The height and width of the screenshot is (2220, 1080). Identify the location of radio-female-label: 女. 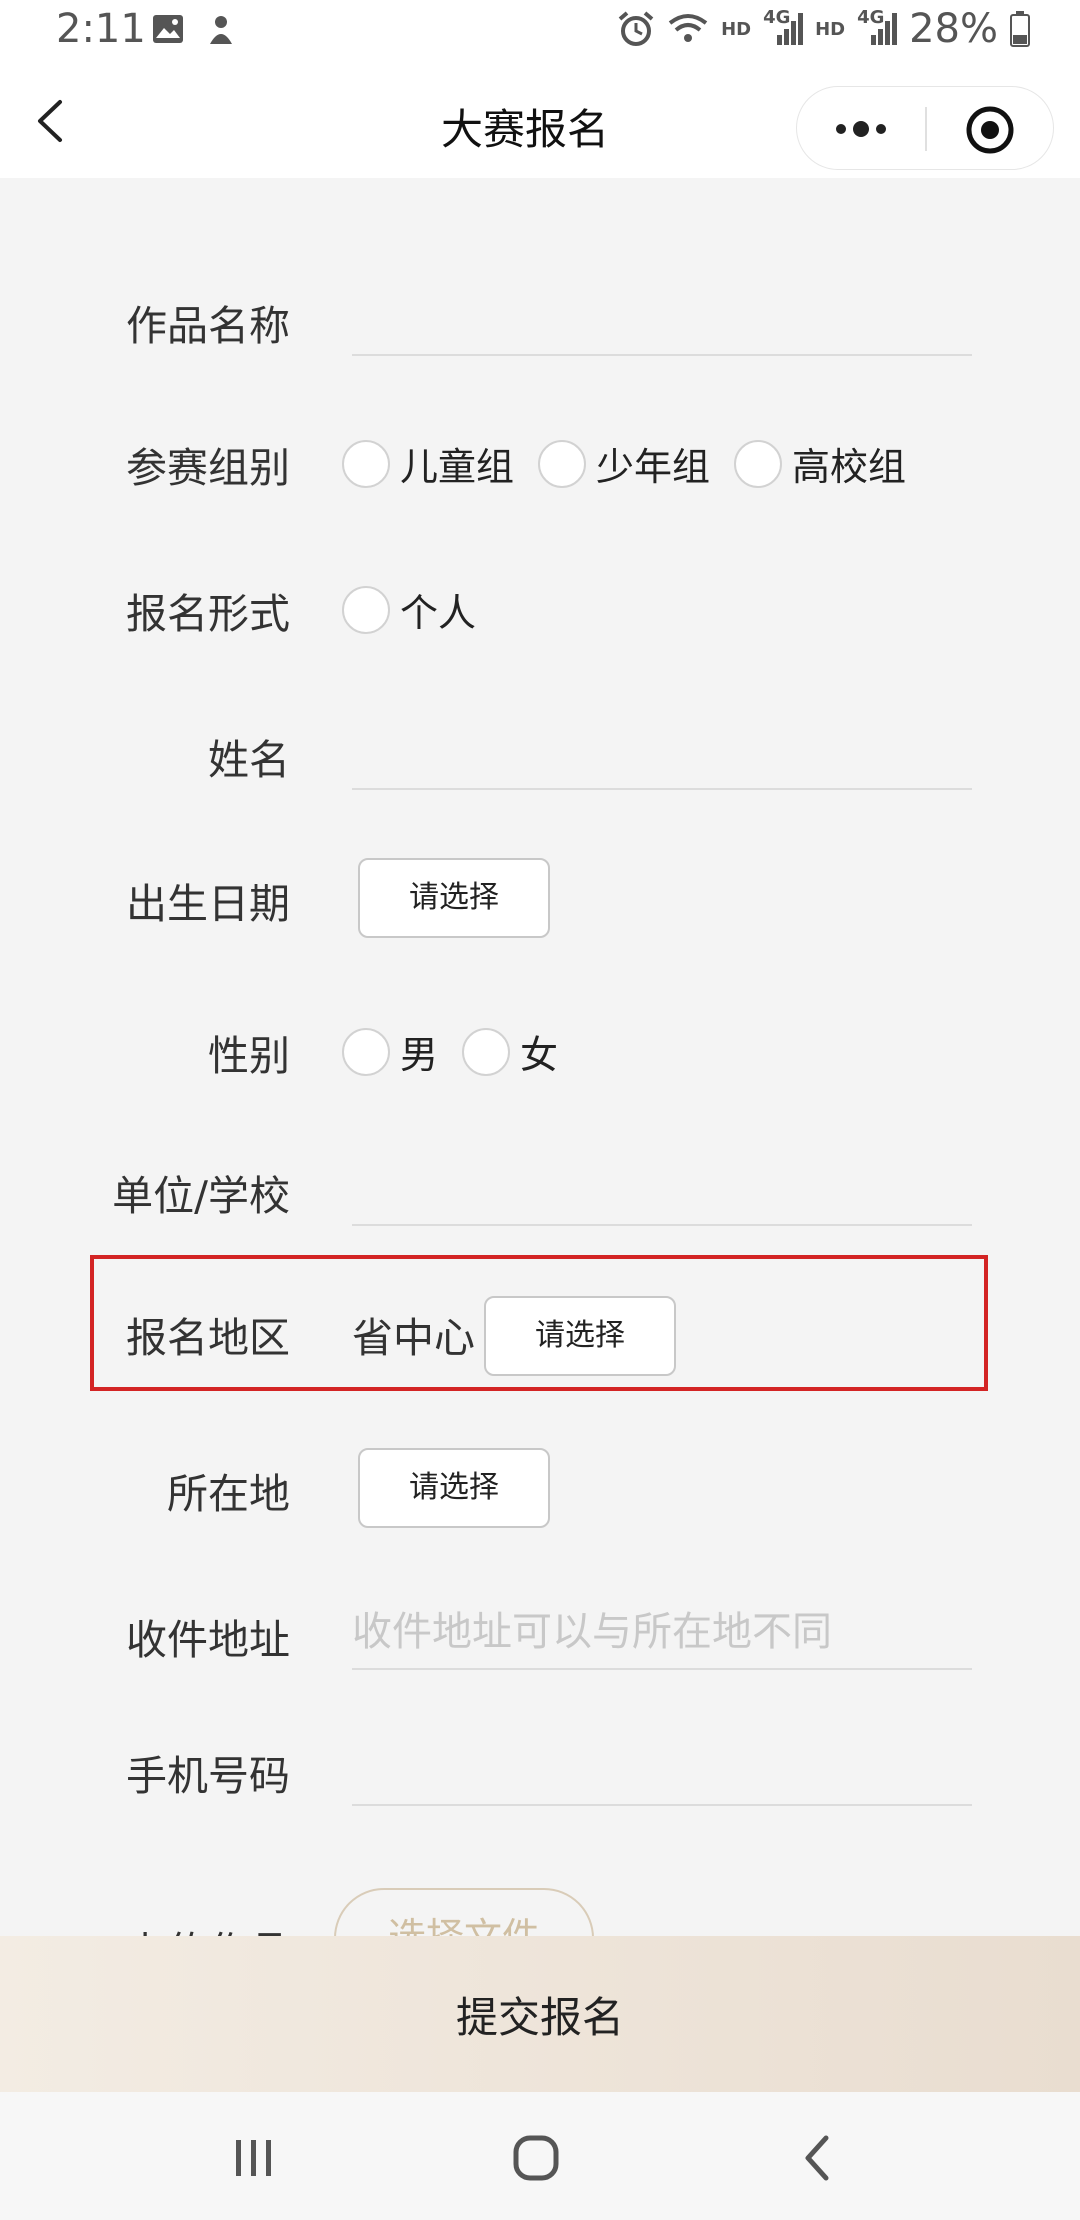
(539, 1051).